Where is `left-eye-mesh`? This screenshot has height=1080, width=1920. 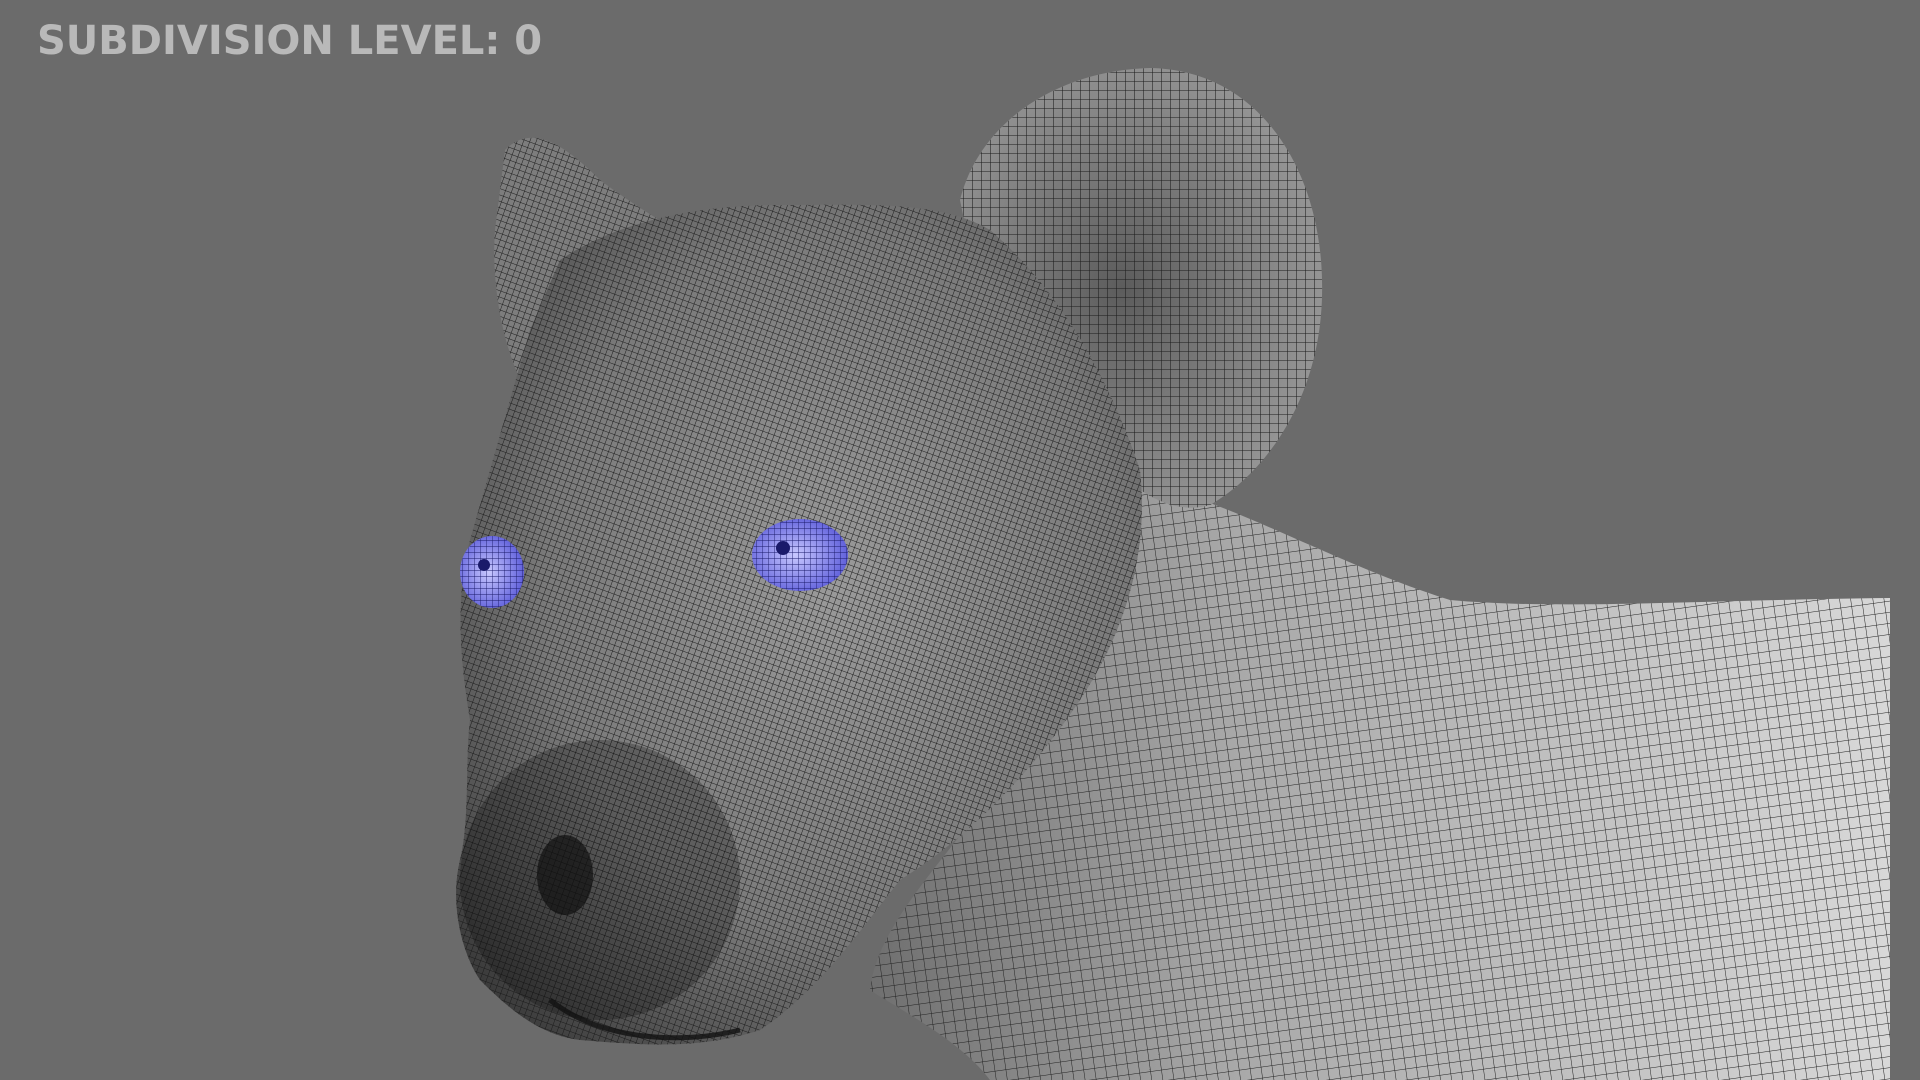 left-eye-mesh is located at coordinates (492, 572).